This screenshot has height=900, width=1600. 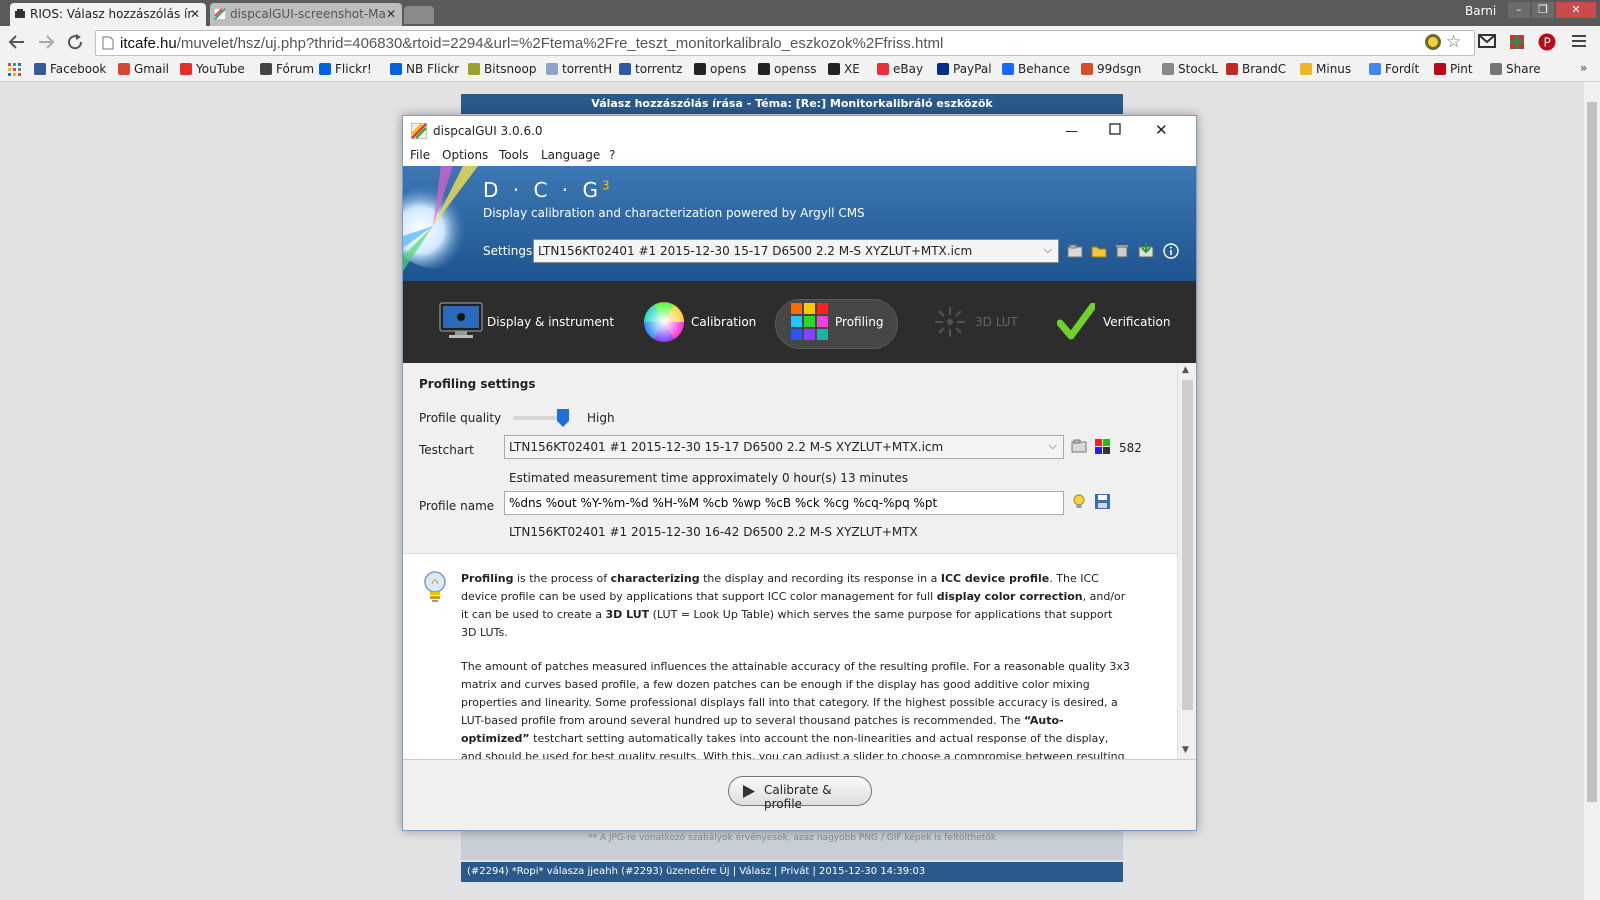 What do you see at coordinates (1487, 41) in the screenshot?
I see `mail-icon` at bounding box center [1487, 41].